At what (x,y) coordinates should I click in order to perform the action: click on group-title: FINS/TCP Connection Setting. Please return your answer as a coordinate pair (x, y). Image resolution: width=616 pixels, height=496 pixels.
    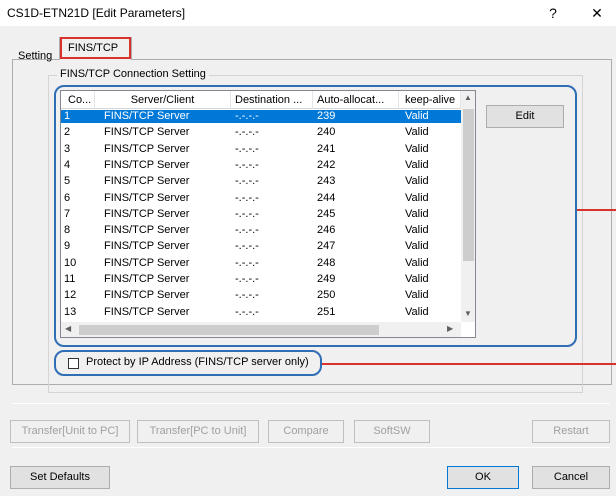
    Looking at the image, I should click on (133, 74).